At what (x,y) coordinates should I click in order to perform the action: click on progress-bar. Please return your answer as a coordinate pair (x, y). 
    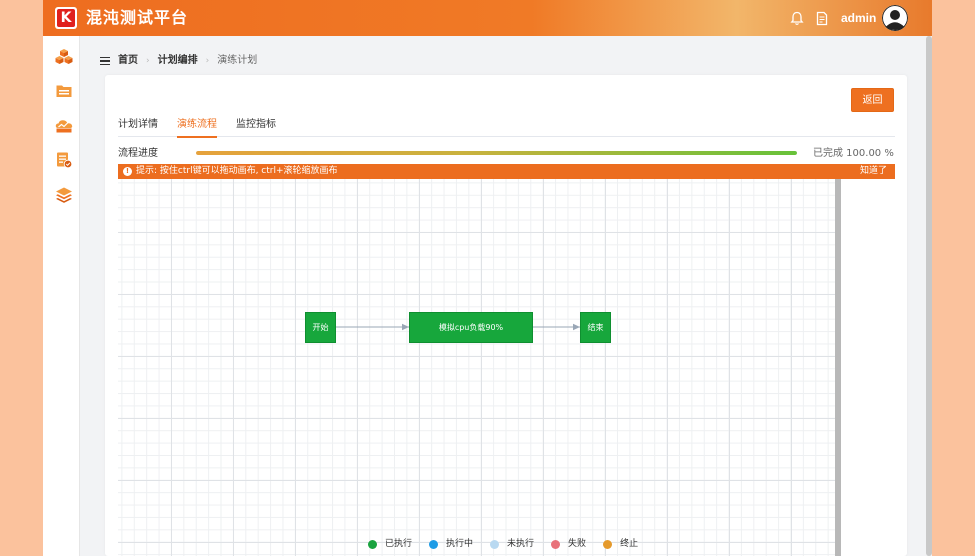
    Looking at the image, I should click on (496, 153).